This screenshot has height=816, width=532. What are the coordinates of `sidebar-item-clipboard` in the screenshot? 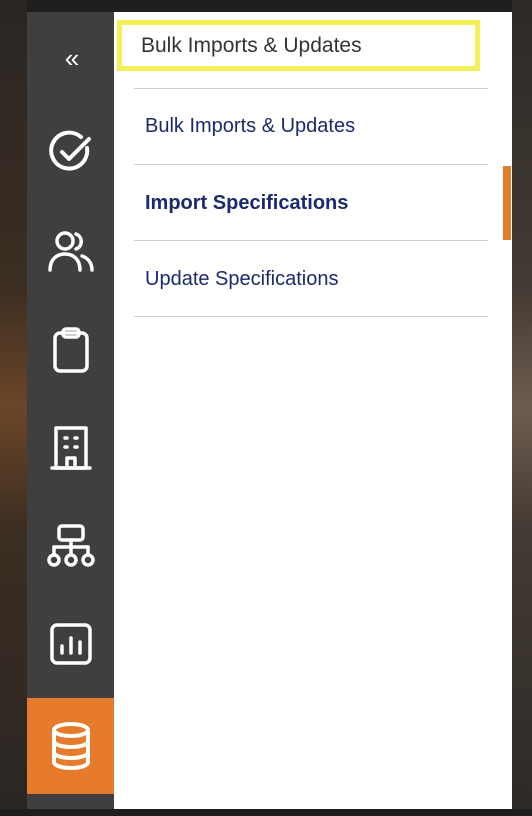 It's located at (70, 350).